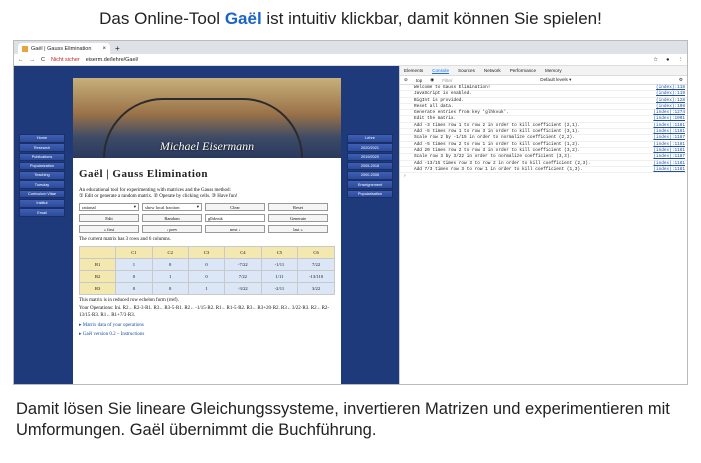 The height and width of the screenshot is (463, 701). What do you see at coordinates (555, 80) in the screenshot?
I see `log-levels-select: Default levels ▾` at bounding box center [555, 80].